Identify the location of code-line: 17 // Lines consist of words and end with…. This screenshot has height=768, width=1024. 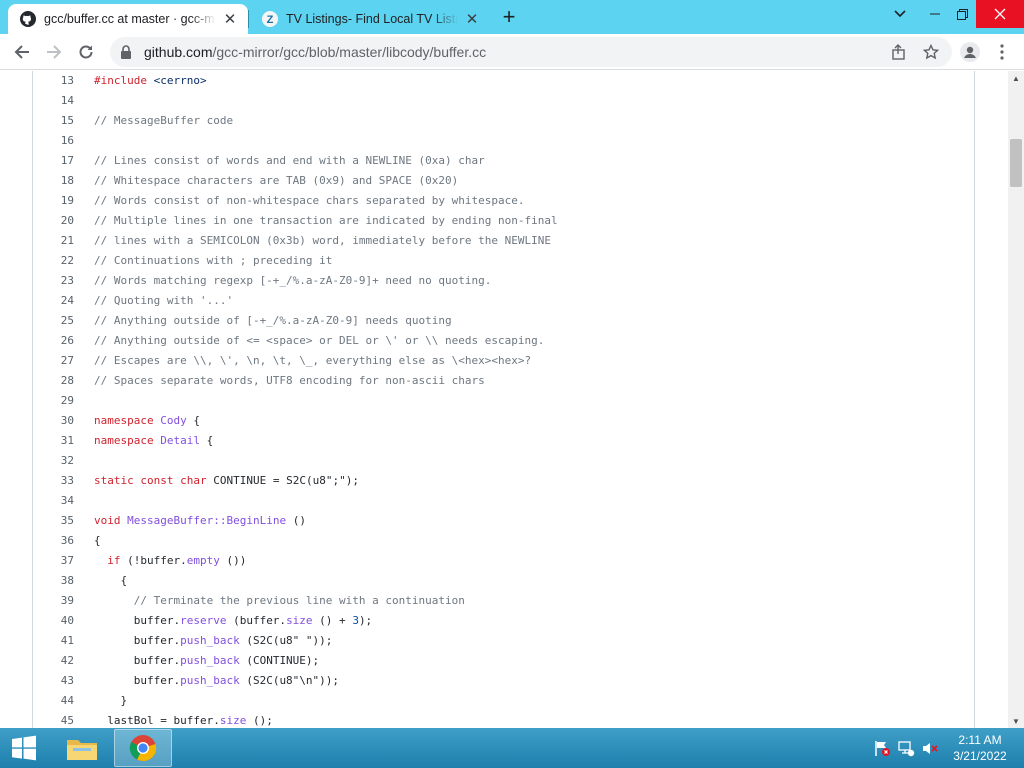
(503, 161).